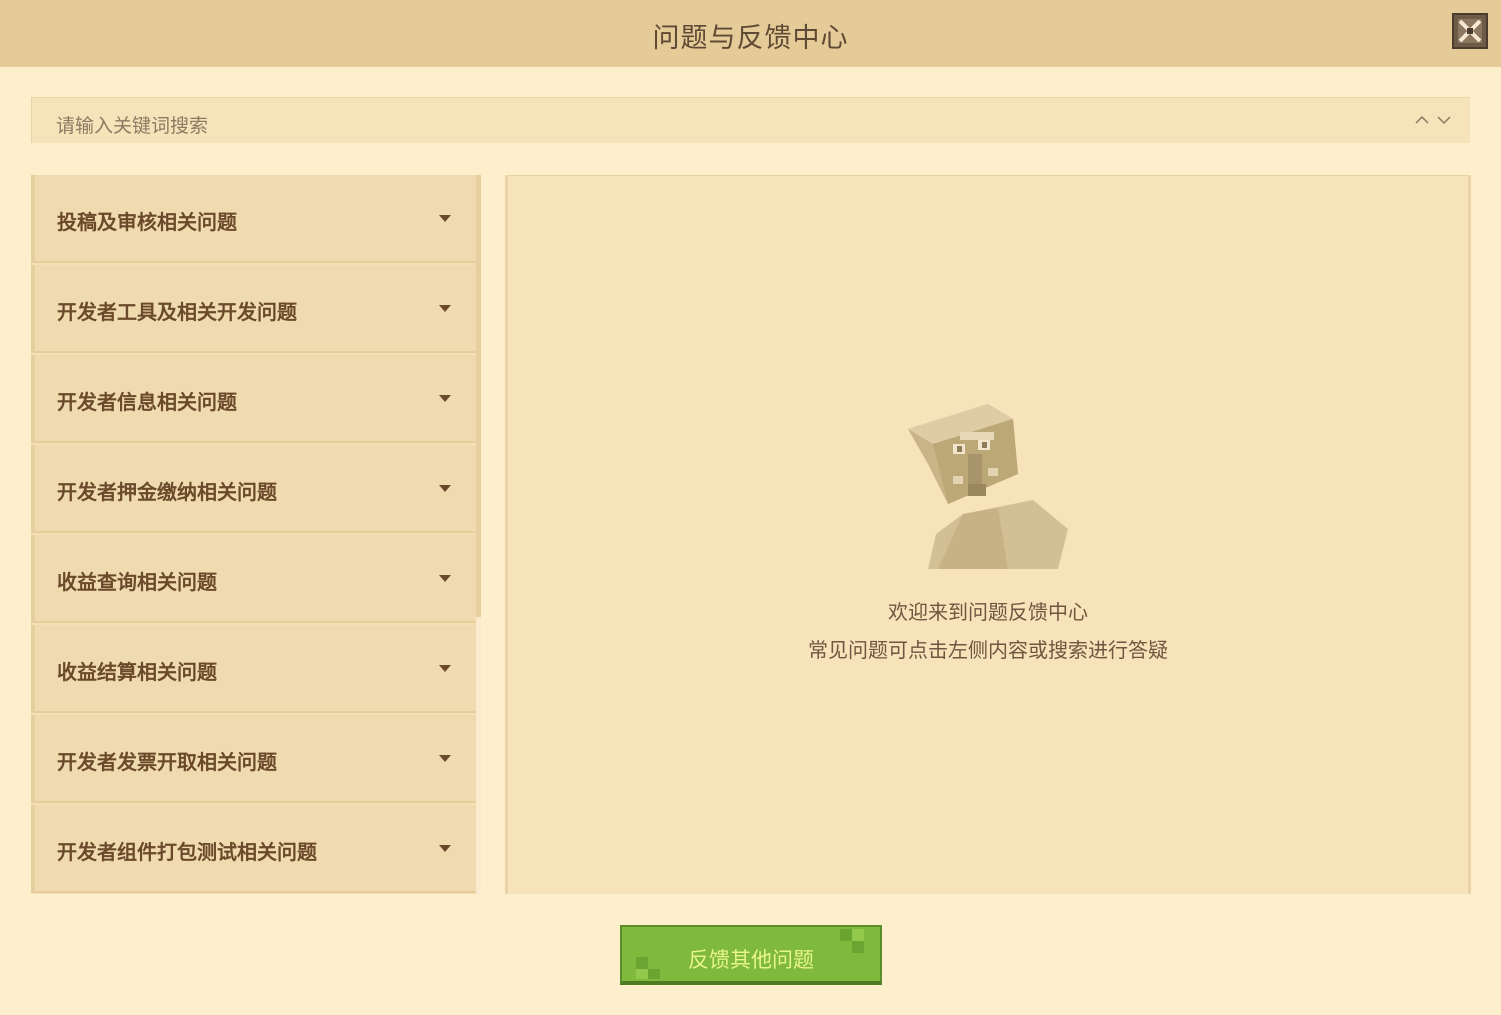 This screenshot has width=1501, height=1015. What do you see at coordinates (750, 38) in the screenshot?
I see `window-title: 问题与反馈中心` at bounding box center [750, 38].